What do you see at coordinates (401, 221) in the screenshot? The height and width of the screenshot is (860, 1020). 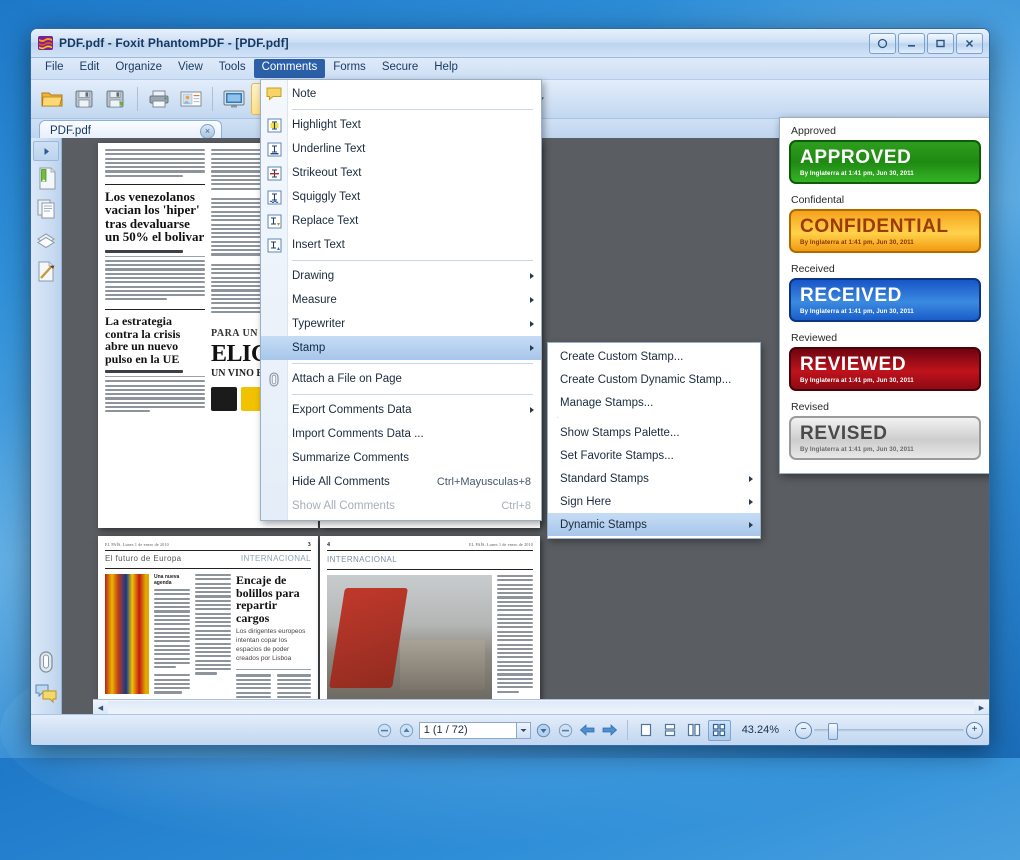 I see `menu-item-replace-text: Replace Text` at bounding box center [401, 221].